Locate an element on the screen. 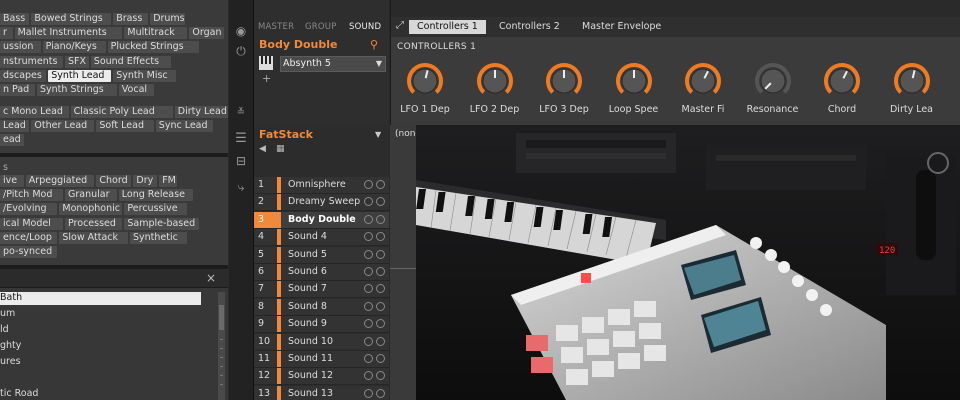 The width and height of the screenshot is (960, 400). sound-slot: 9 Sound 9 is located at coordinates (321, 325).